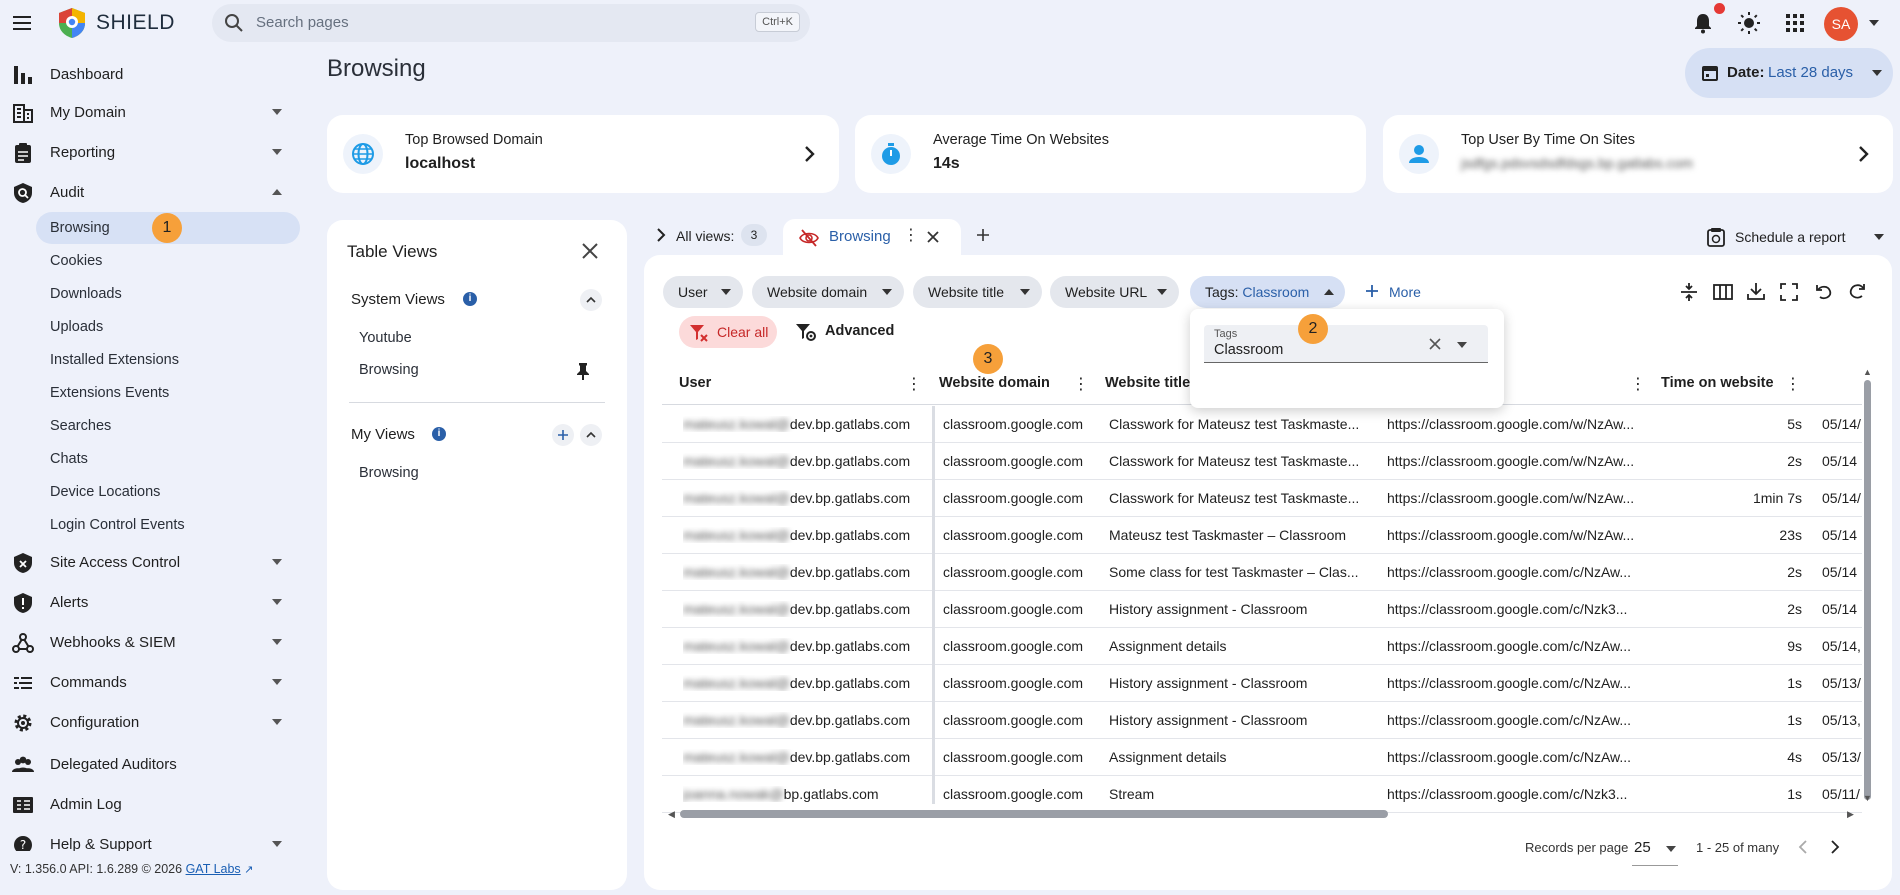  What do you see at coordinates (1867, 590) in the screenshot?
I see `vertical-scrollbar` at bounding box center [1867, 590].